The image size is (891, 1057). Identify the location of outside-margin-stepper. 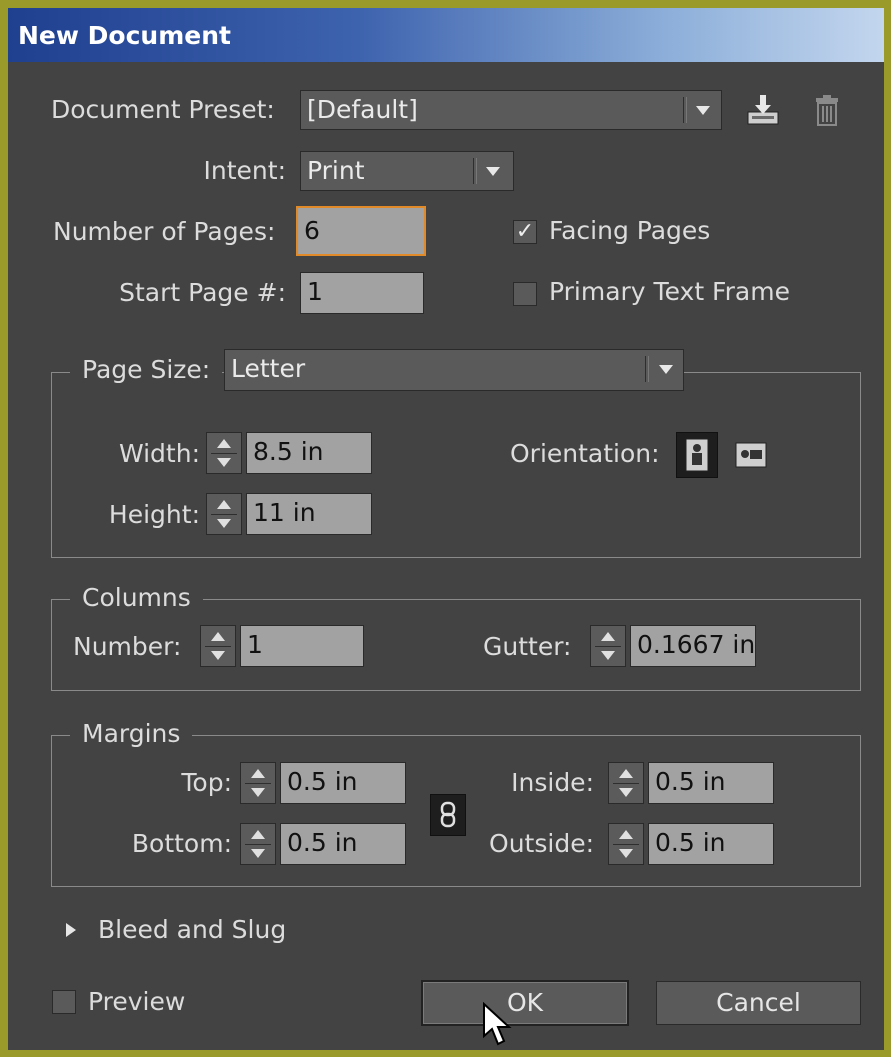
(626, 844).